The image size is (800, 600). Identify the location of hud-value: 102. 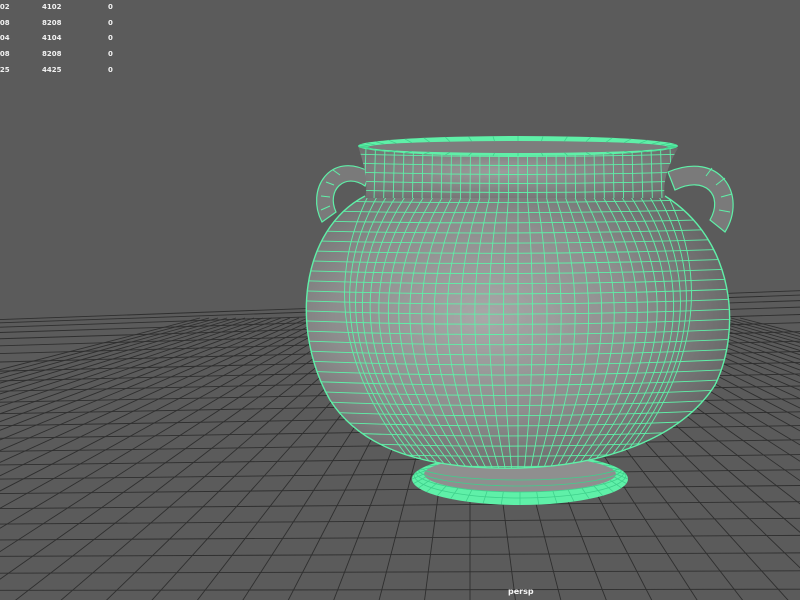
(5, 7).